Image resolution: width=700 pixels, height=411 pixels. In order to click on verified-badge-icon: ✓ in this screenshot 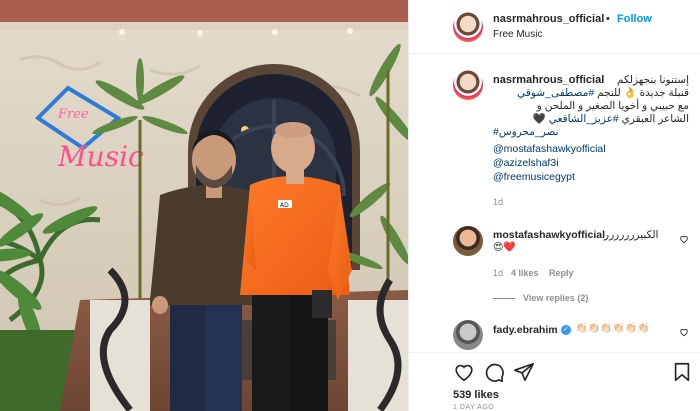, I will do `click(566, 330)`.